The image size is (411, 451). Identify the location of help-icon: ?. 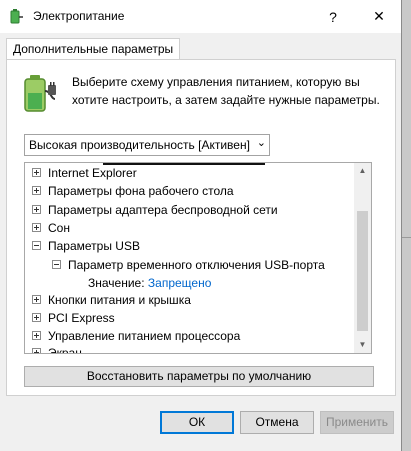
(333, 16).